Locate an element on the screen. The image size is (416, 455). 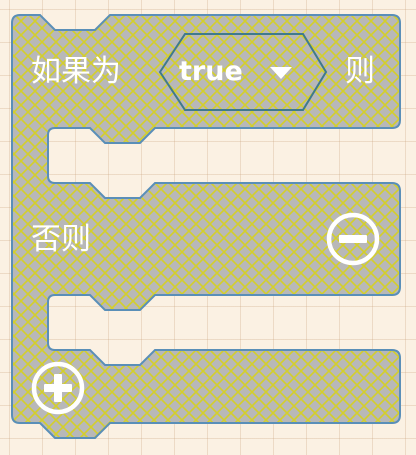
if-label: 如果为 is located at coordinates (76, 71).